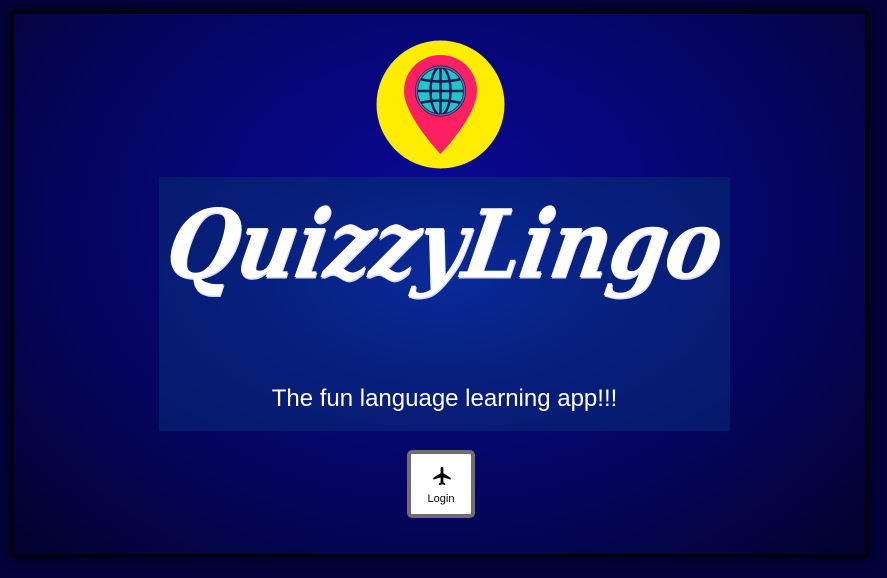 This screenshot has height=578, width=887. Describe the element at coordinates (444, 398) in the screenshot. I see `app-tagline: The fun language learning app!!!` at that location.